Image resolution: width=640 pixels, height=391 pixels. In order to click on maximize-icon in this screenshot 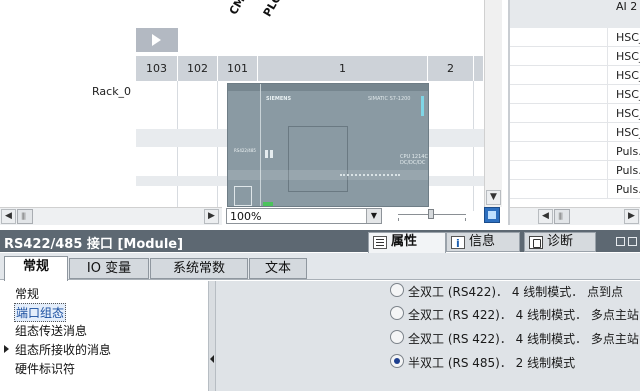, I will do `click(632, 241)`.